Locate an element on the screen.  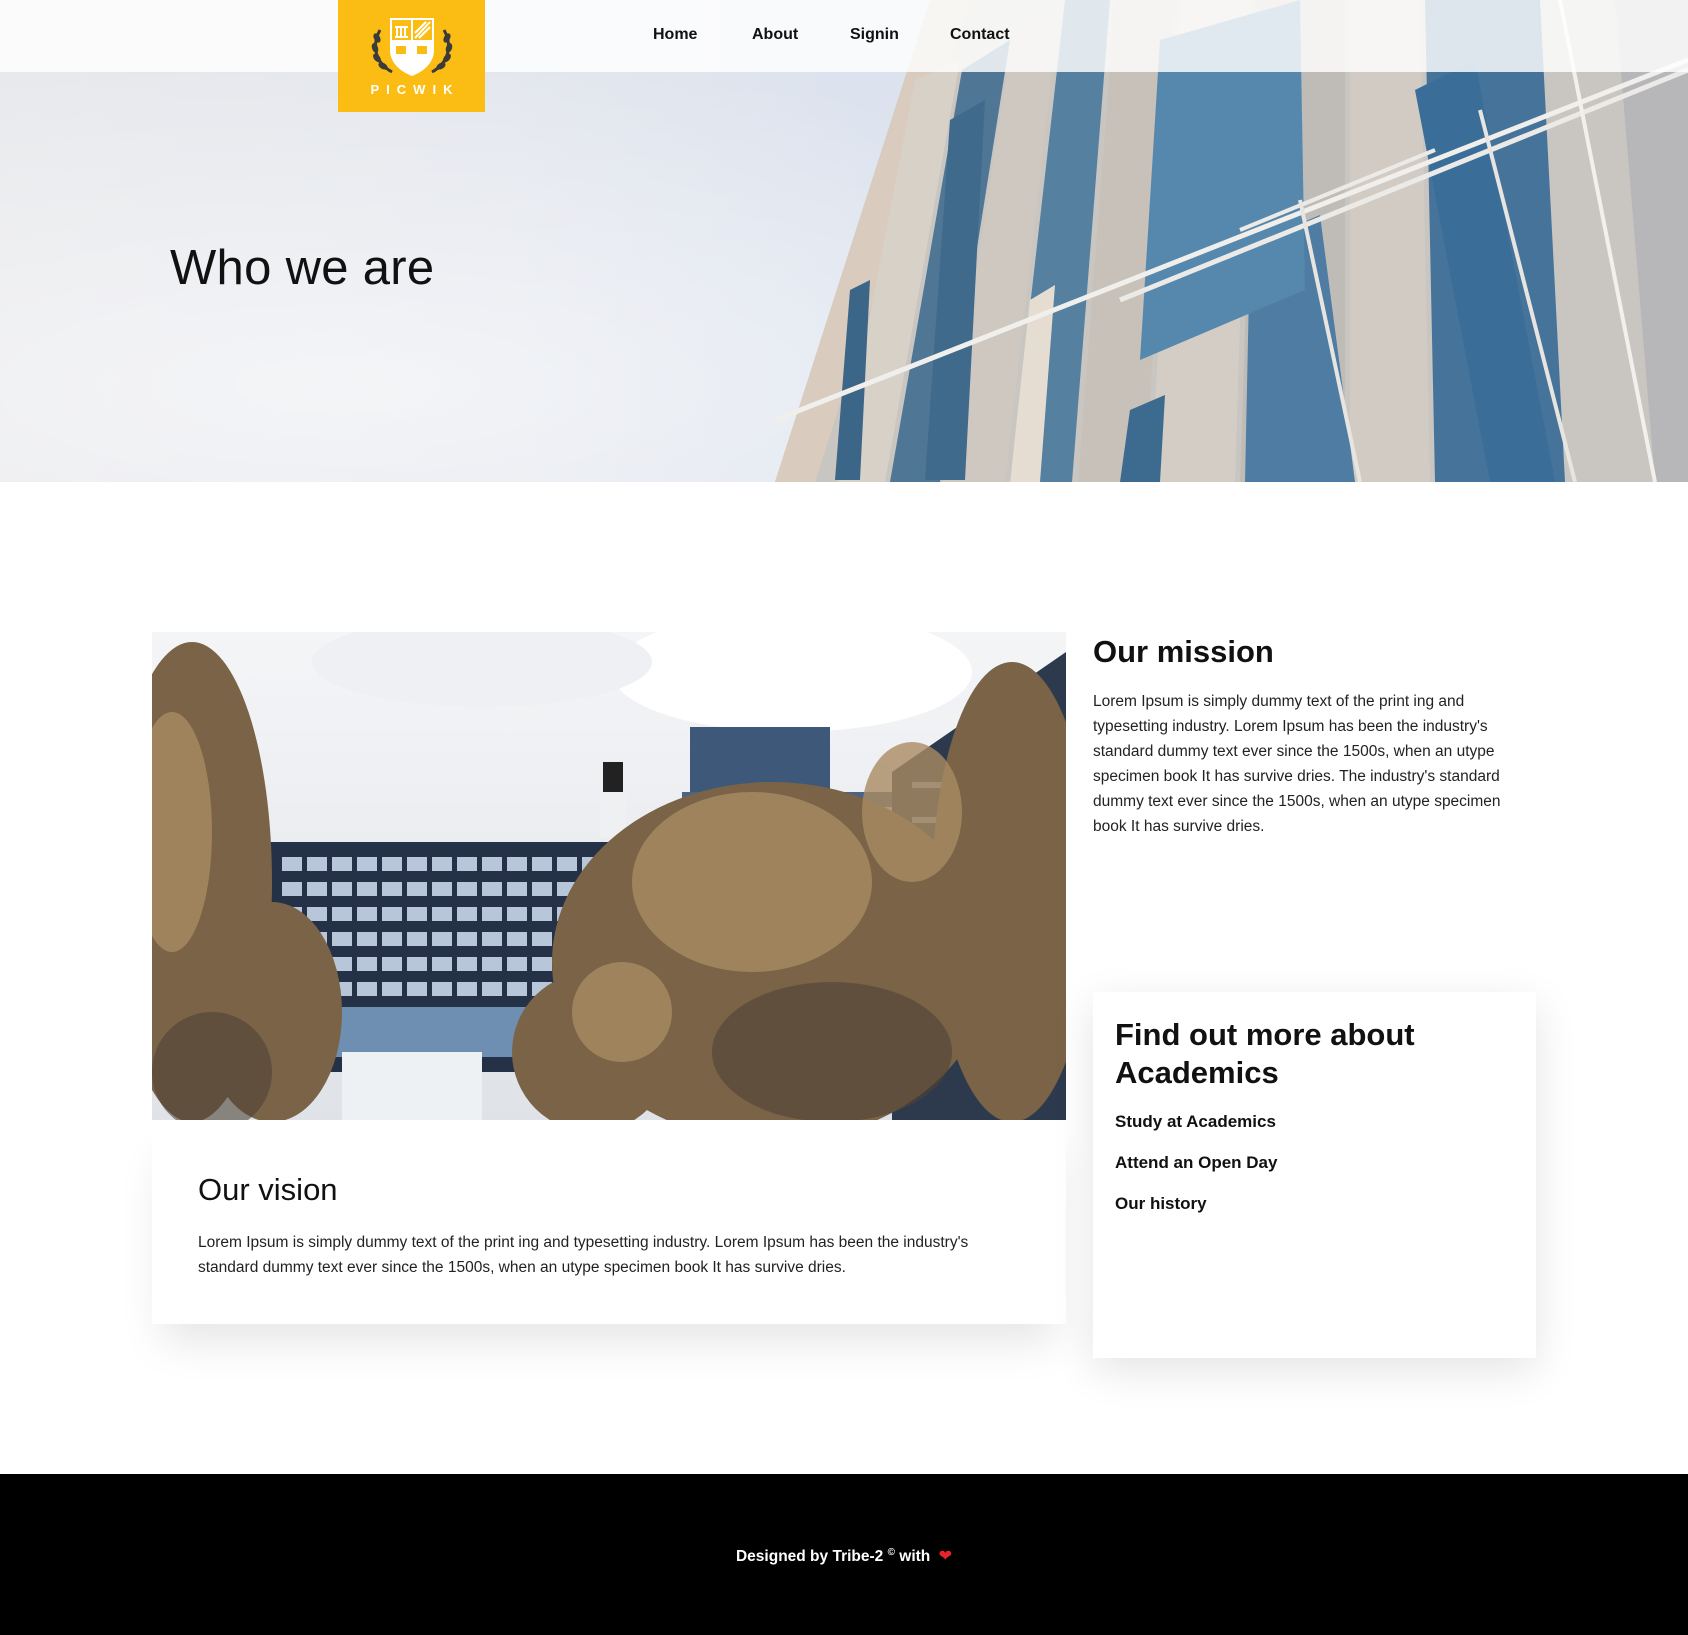
crest-icon is located at coordinates (411, 47).